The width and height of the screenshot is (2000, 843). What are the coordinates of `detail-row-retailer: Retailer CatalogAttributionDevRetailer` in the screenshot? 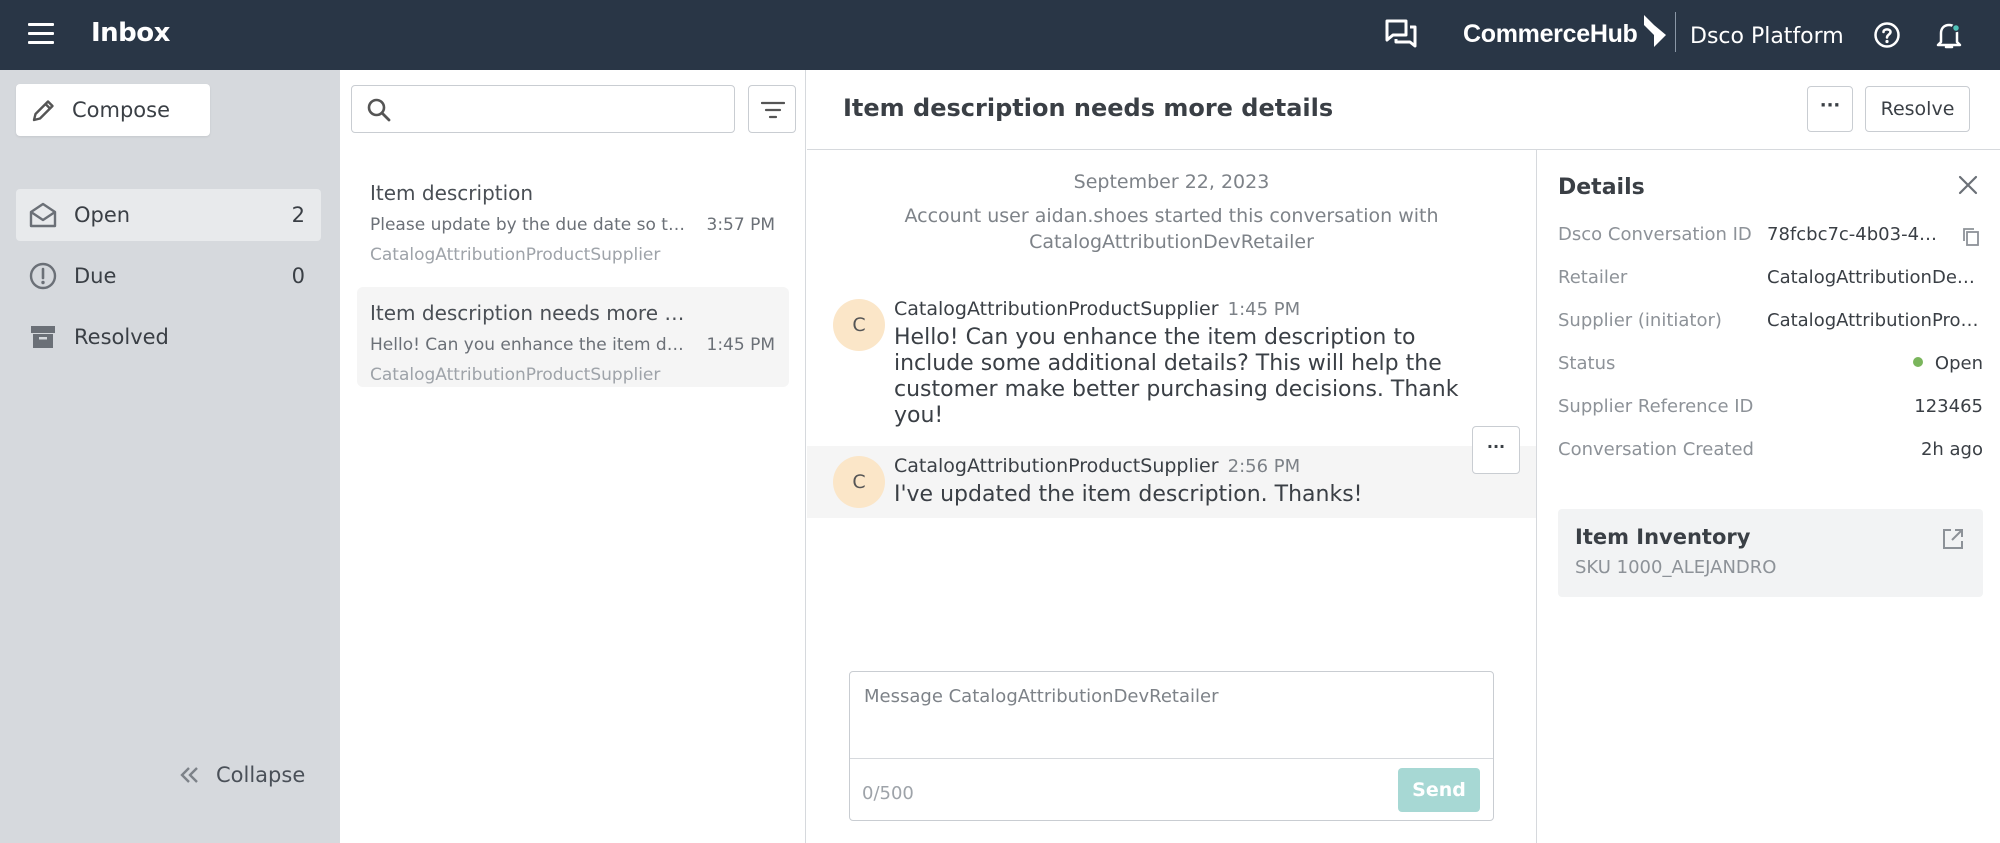 It's located at (1770, 280).